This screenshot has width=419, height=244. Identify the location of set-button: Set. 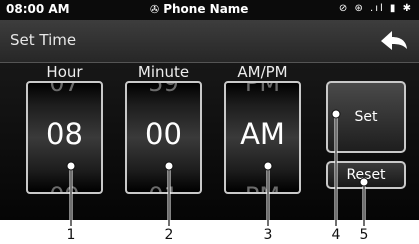
(366, 117).